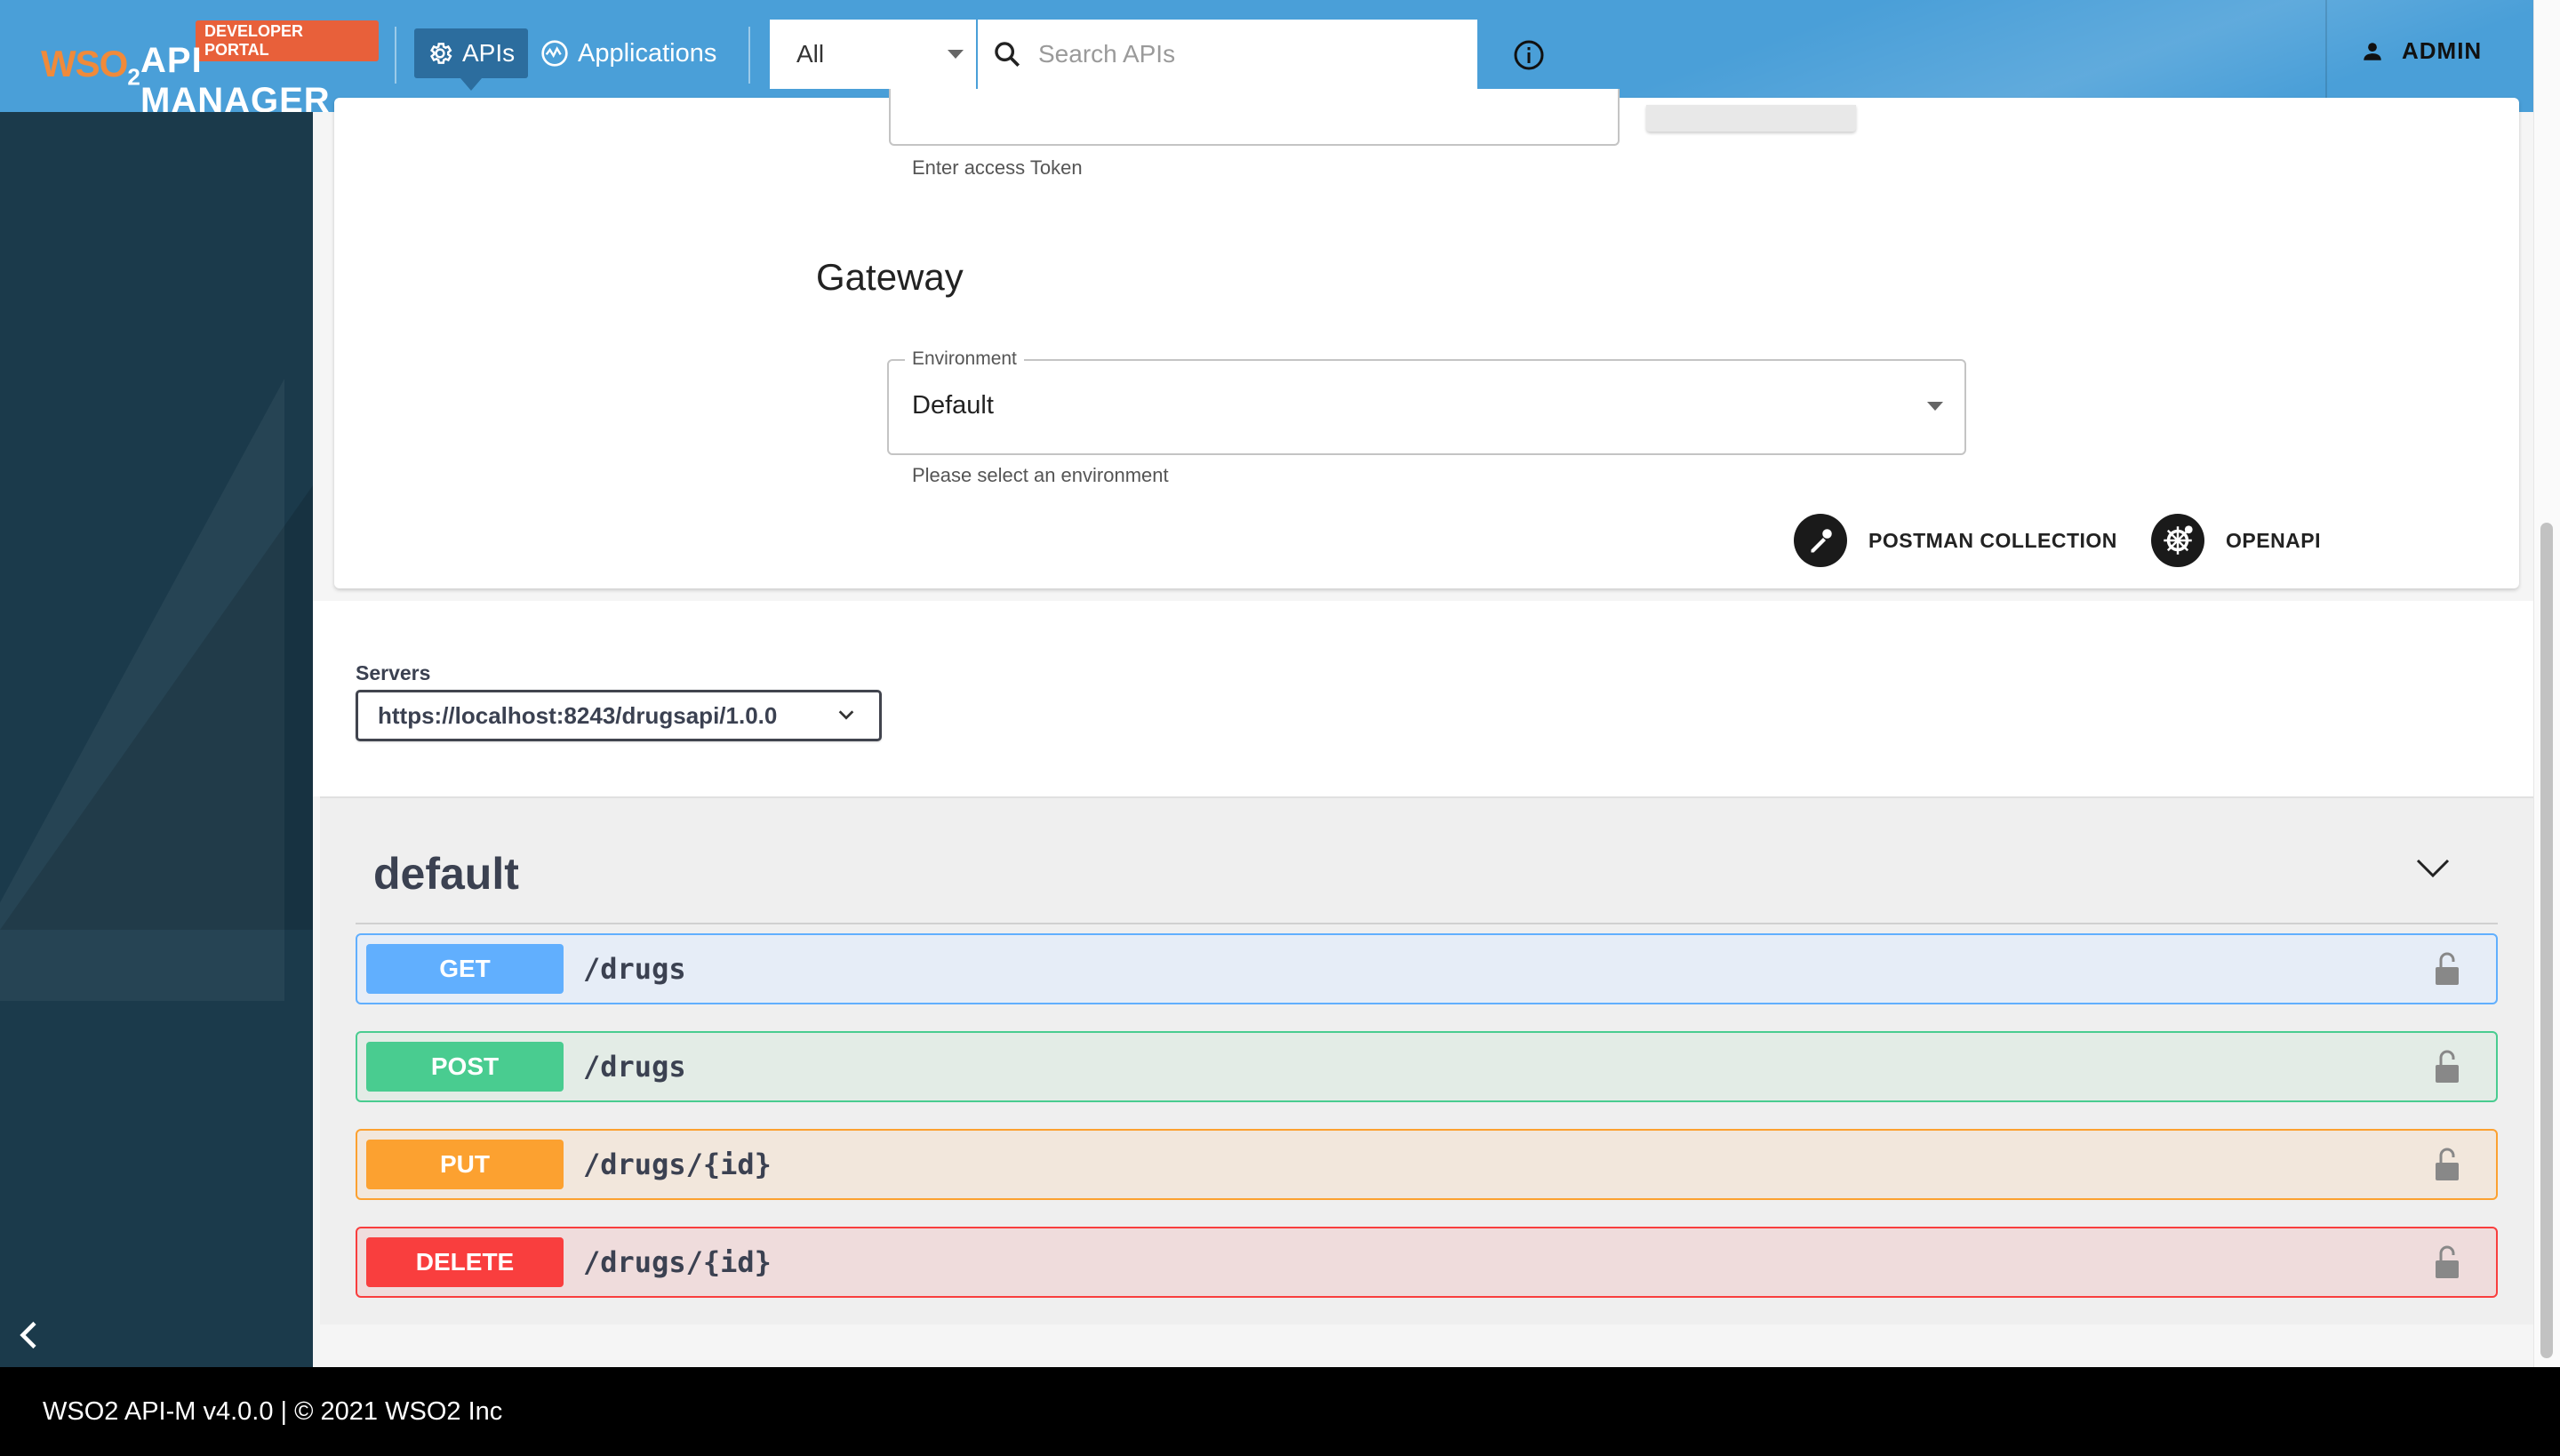 This screenshot has width=2560, height=1456. What do you see at coordinates (440, 53) in the screenshot?
I see `gear-icon` at bounding box center [440, 53].